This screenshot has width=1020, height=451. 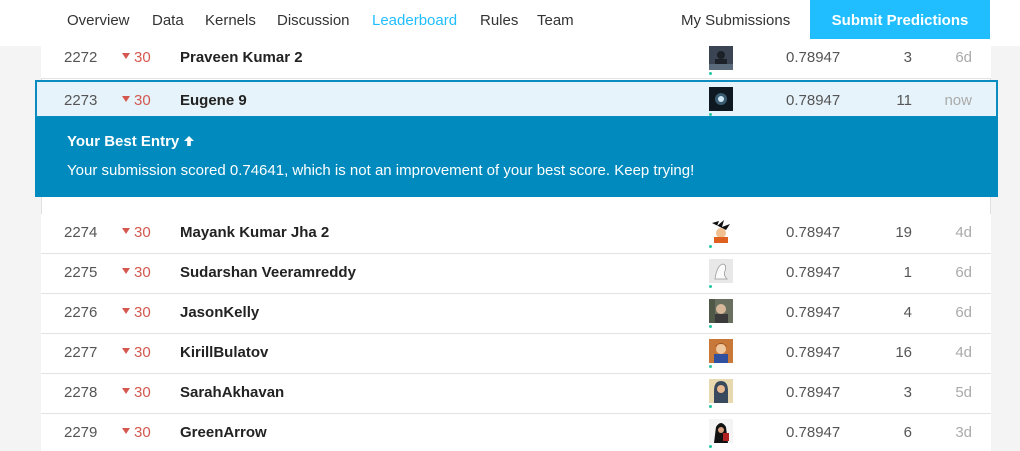 I want to click on leaderboard-row: 2278 30 SarahAkhavan 0.78947 3 5d, so click(x=516, y=394).